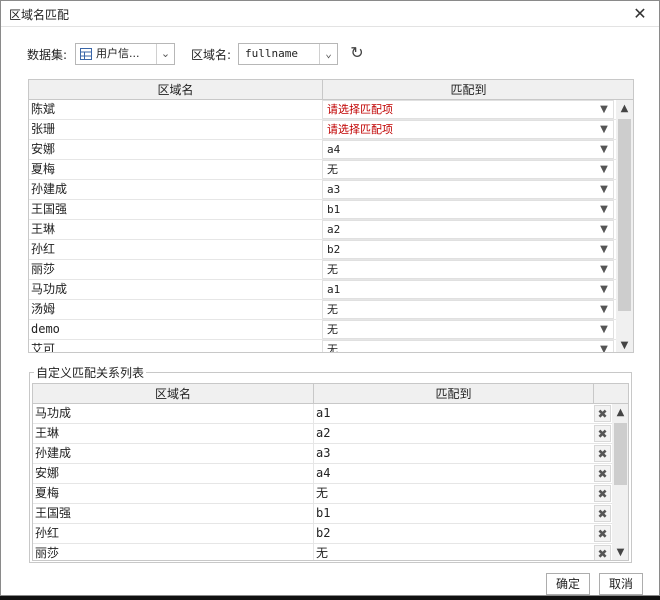  Describe the element at coordinates (43, 109) in the screenshot. I see `row-area-name: 陈斌` at that location.